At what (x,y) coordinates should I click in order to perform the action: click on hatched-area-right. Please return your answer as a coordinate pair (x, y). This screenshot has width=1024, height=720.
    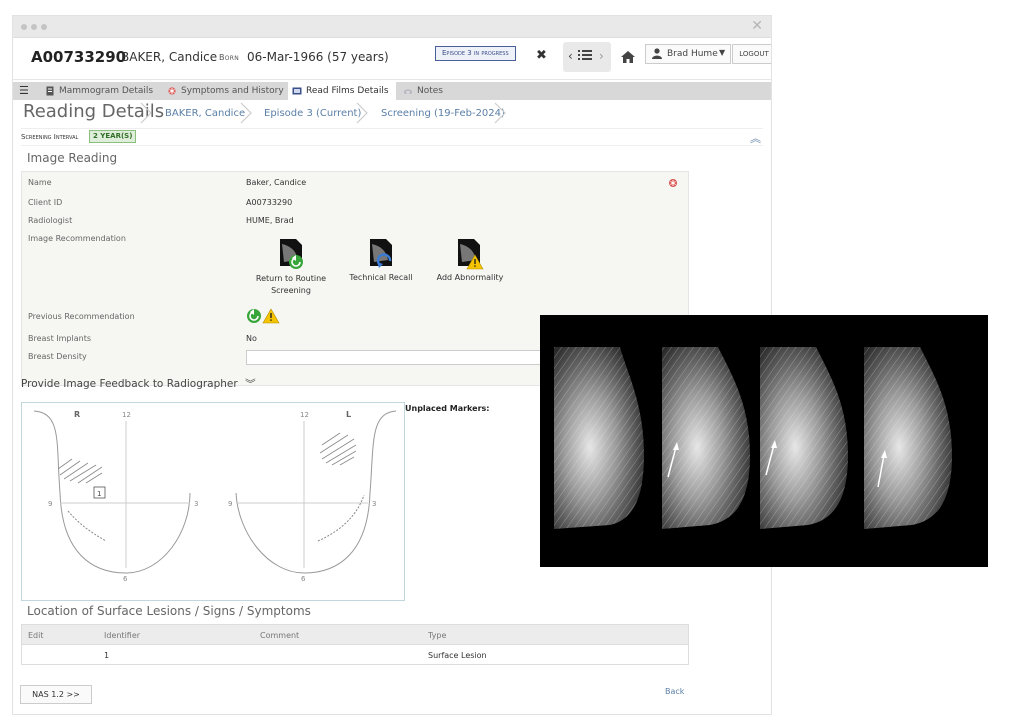
    Looking at the image, I should click on (80, 471).